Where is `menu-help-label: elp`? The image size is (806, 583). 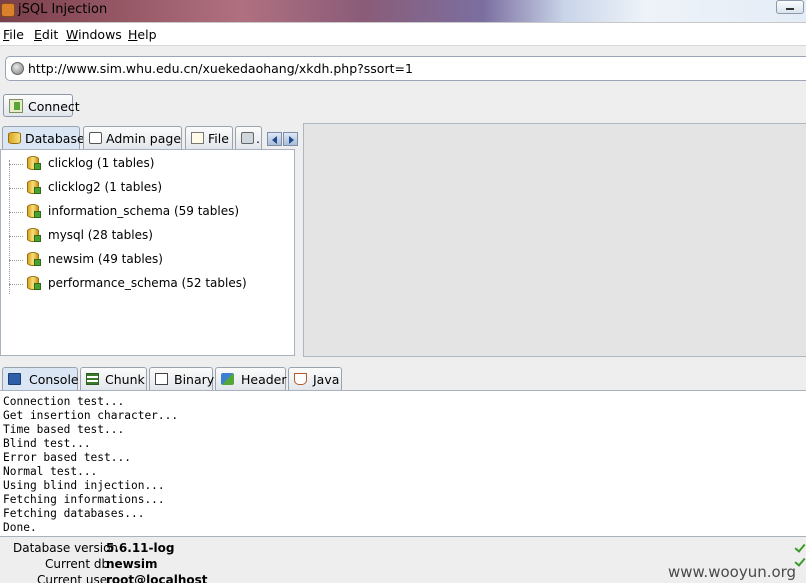
menu-help-label: elp is located at coordinates (147, 34).